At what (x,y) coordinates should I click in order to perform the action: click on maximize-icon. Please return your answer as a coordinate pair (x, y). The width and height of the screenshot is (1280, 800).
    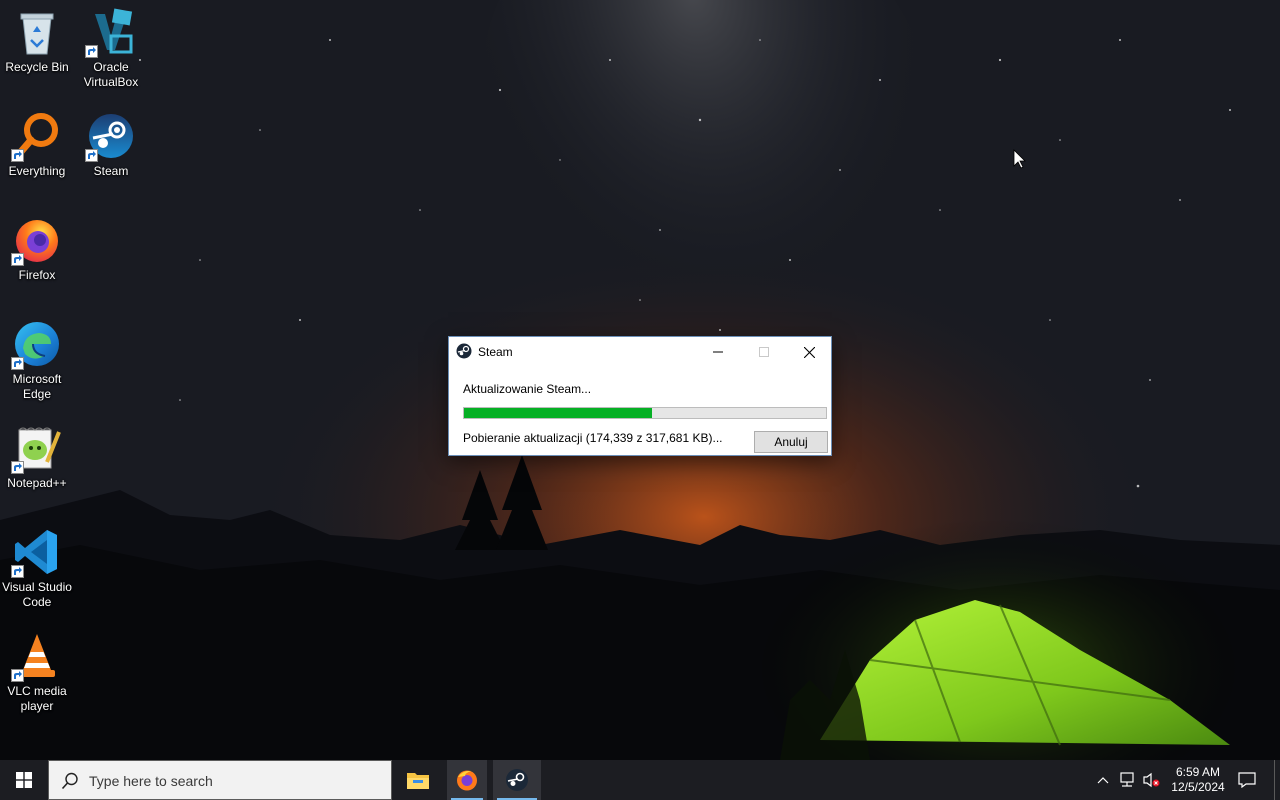
    Looking at the image, I should click on (764, 352).